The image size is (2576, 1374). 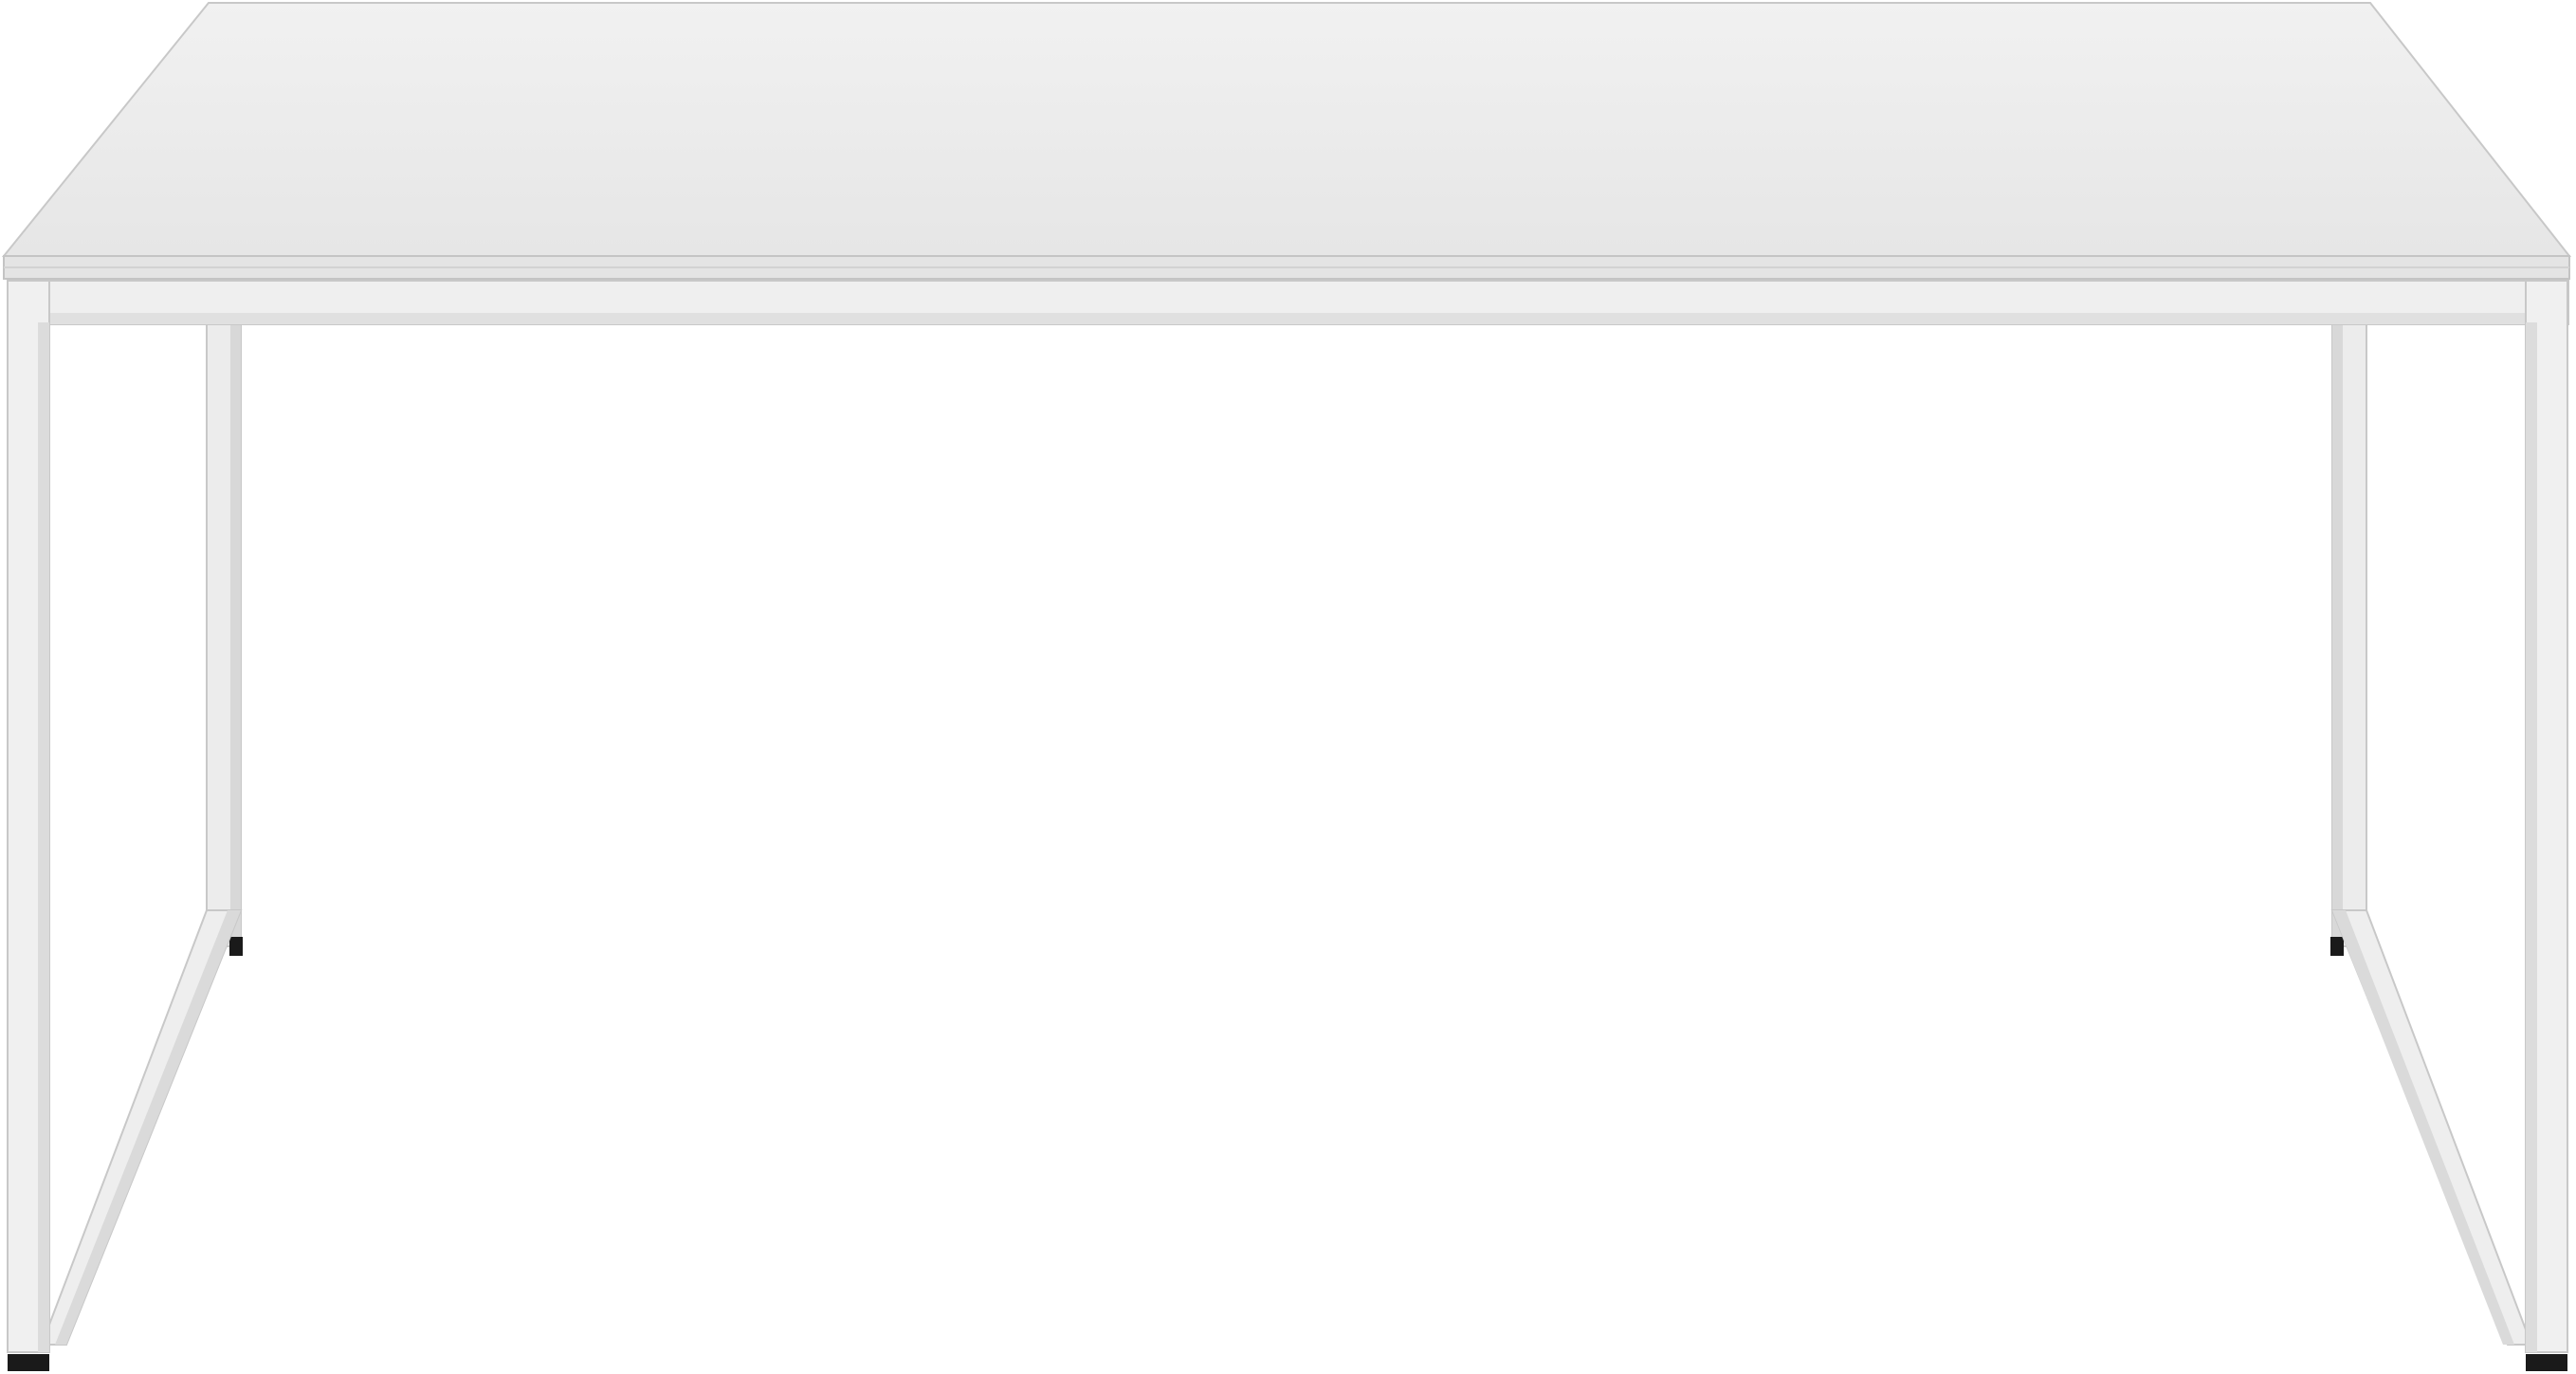 What do you see at coordinates (2431, 1128) in the screenshot?
I see `right-bottom-rail` at bounding box center [2431, 1128].